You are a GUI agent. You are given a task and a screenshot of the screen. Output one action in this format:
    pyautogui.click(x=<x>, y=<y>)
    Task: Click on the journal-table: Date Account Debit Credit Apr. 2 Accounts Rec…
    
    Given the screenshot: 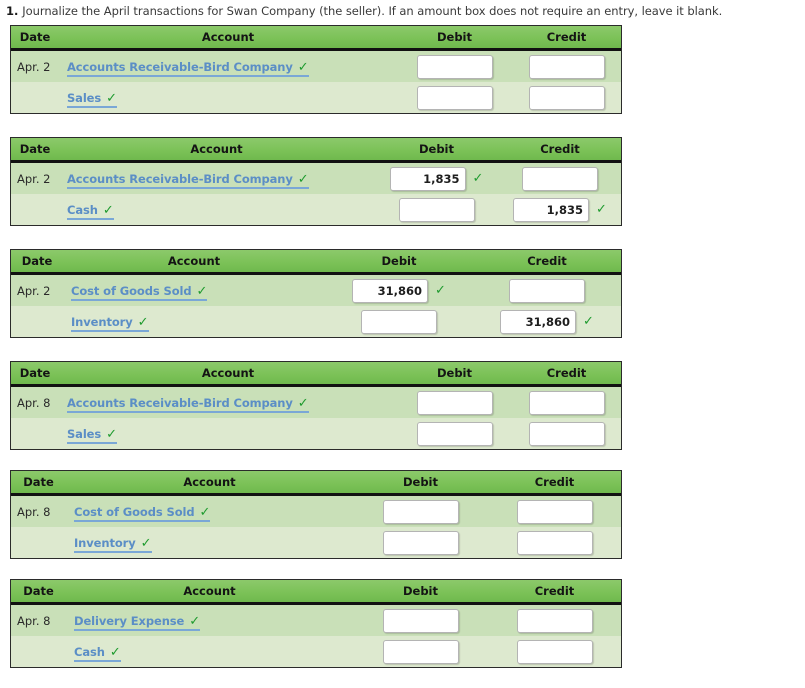 What is the action you would take?
    pyautogui.click(x=316, y=69)
    